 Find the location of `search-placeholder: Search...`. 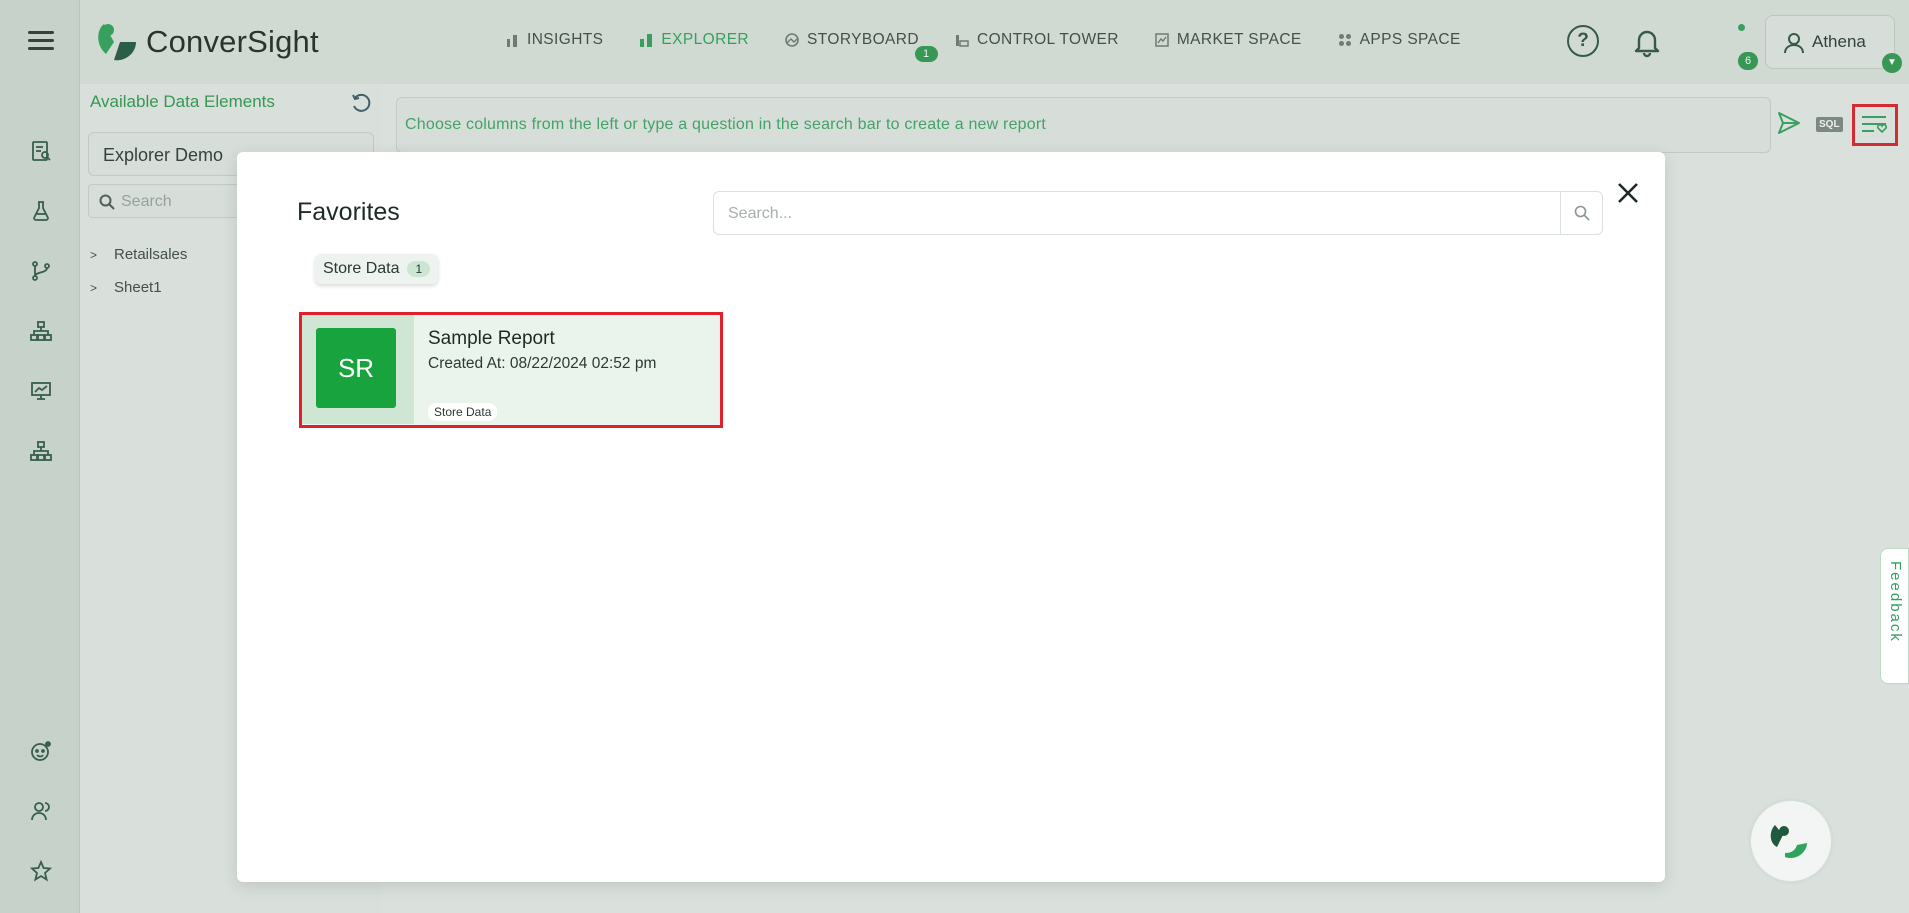

search-placeholder: Search... is located at coordinates (760, 213).